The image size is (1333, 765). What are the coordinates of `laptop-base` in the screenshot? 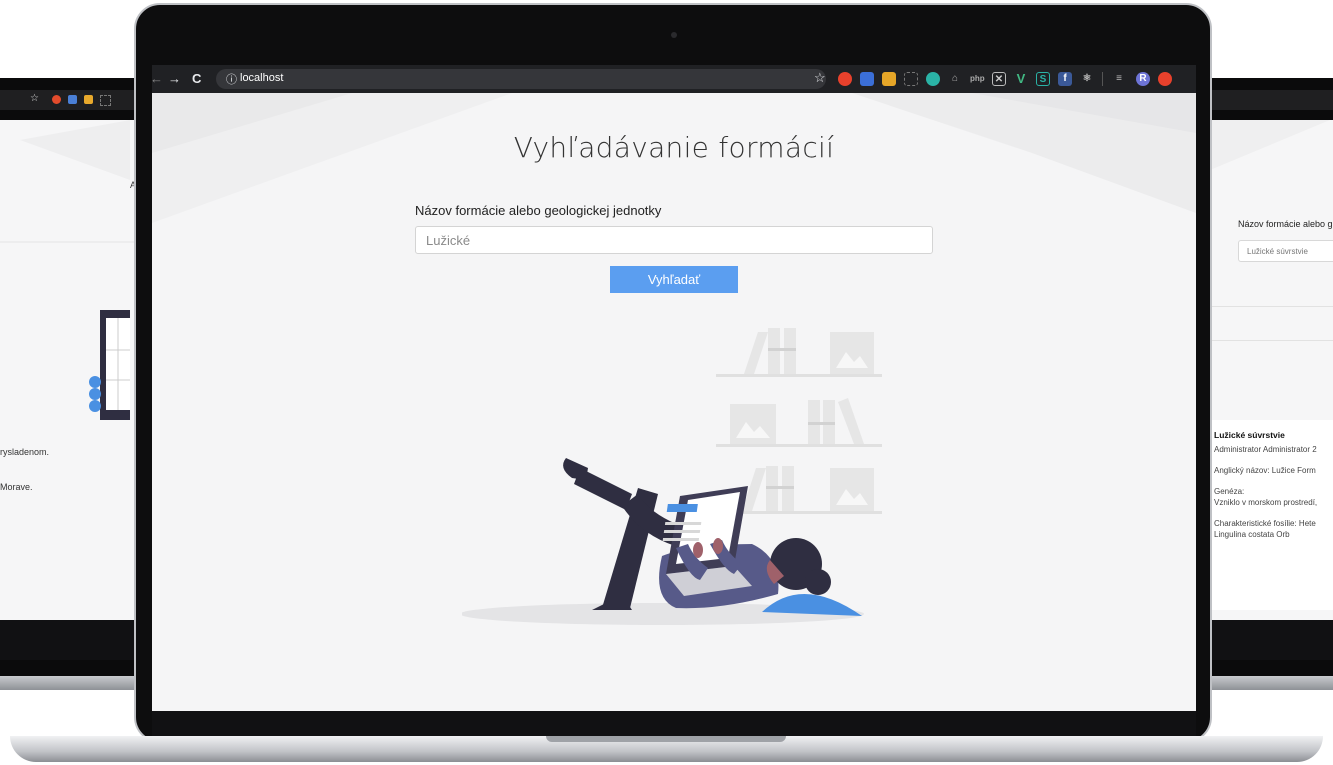 It's located at (666, 749).